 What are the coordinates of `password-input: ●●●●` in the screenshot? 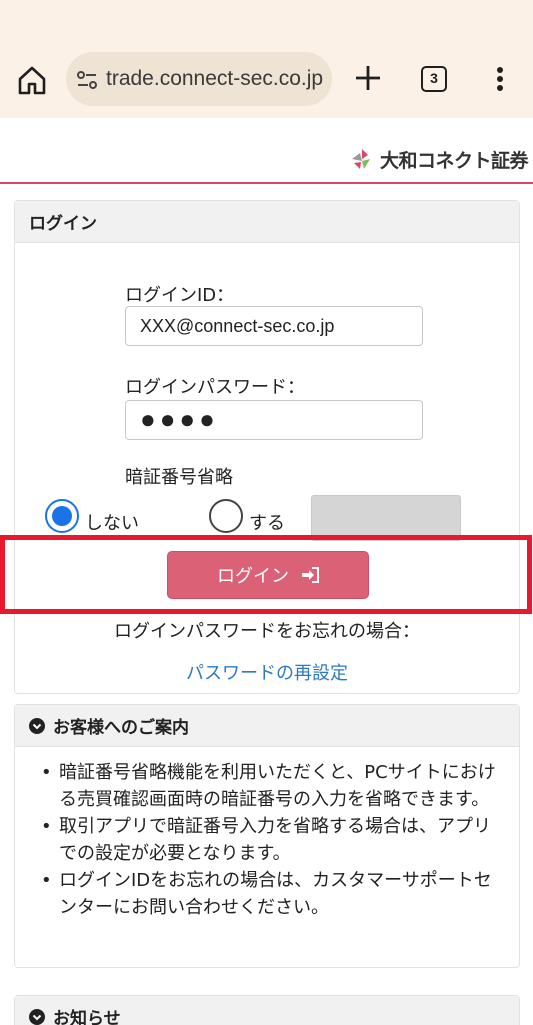 It's located at (274, 420).